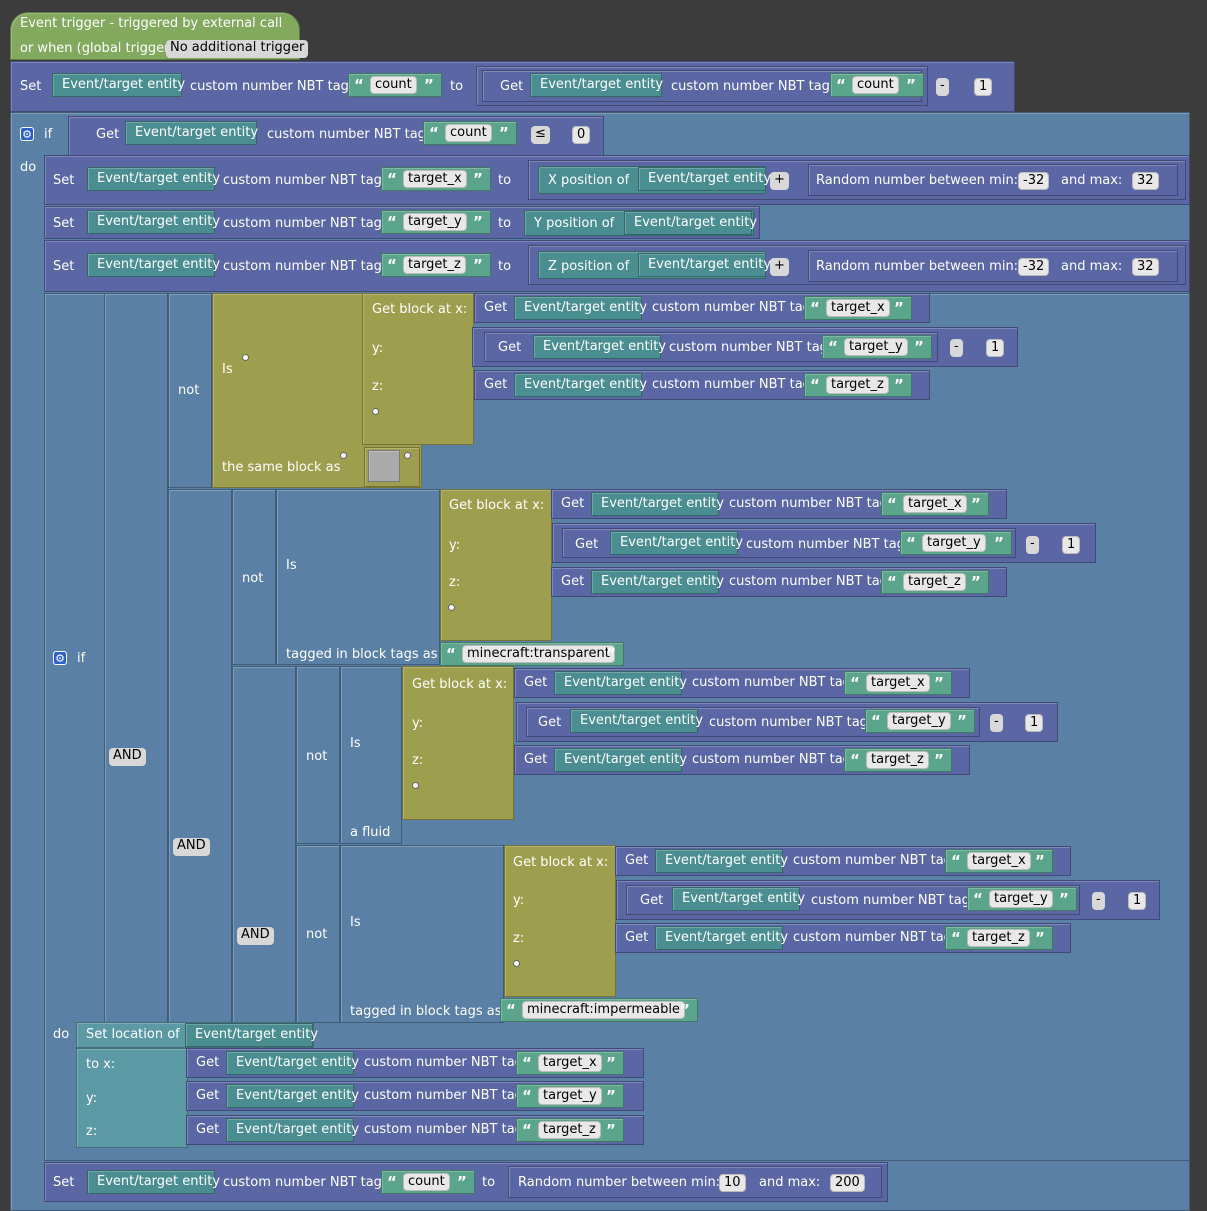 This screenshot has height=1211, width=1207. What do you see at coordinates (540, 135) in the screenshot?
I see `compare-dropdown: ≤` at bounding box center [540, 135].